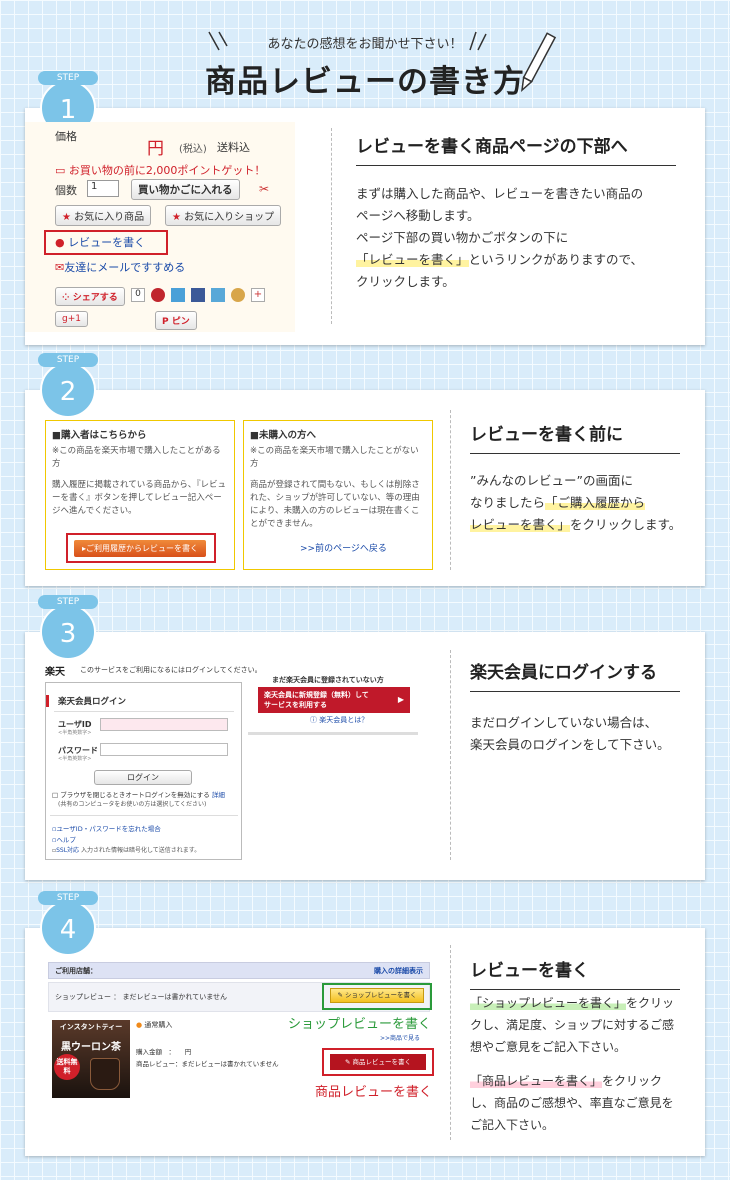 The image size is (730, 1180). Describe the element at coordinates (106, 242) in the screenshot. I see `review-link-highlight` at that location.